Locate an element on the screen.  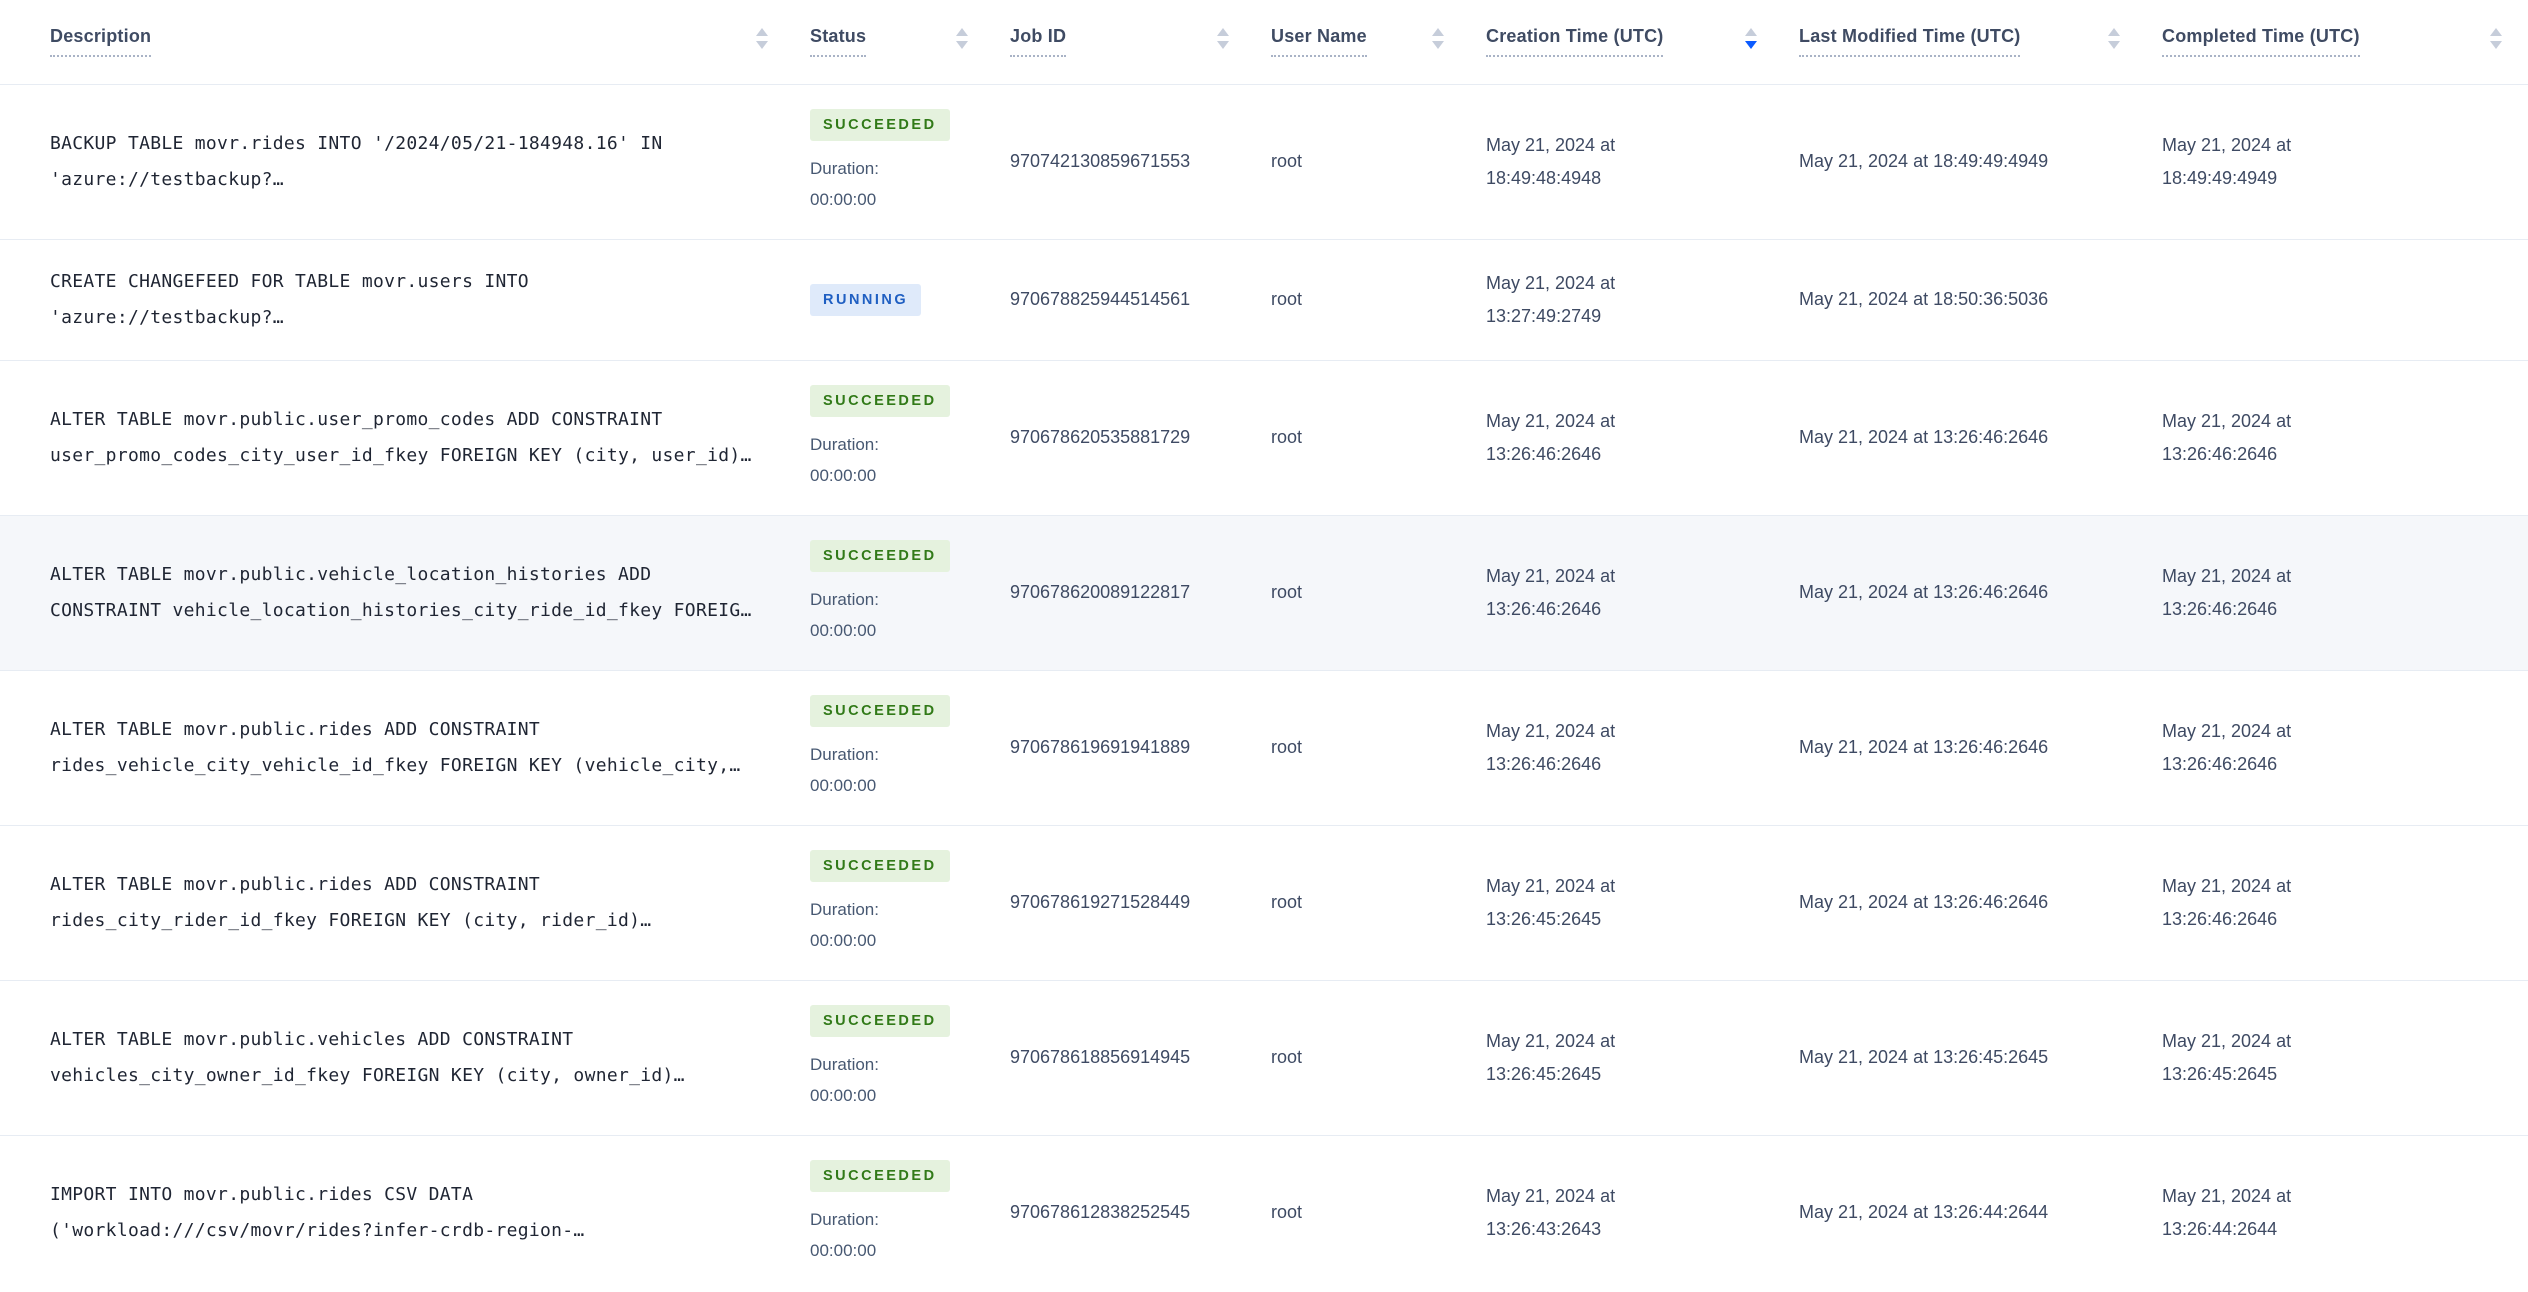
column-header-completed-time-utc: Completed Time (UTC) is located at coordinates (2345, 42).